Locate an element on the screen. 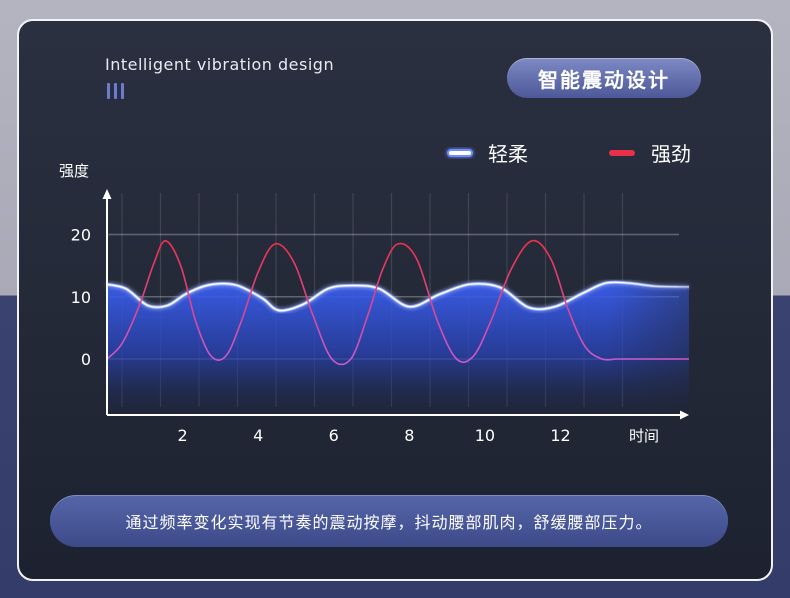 This screenshot has height=598, width=790. x-axis-title: 时间 is located at coordinates (644, 436).